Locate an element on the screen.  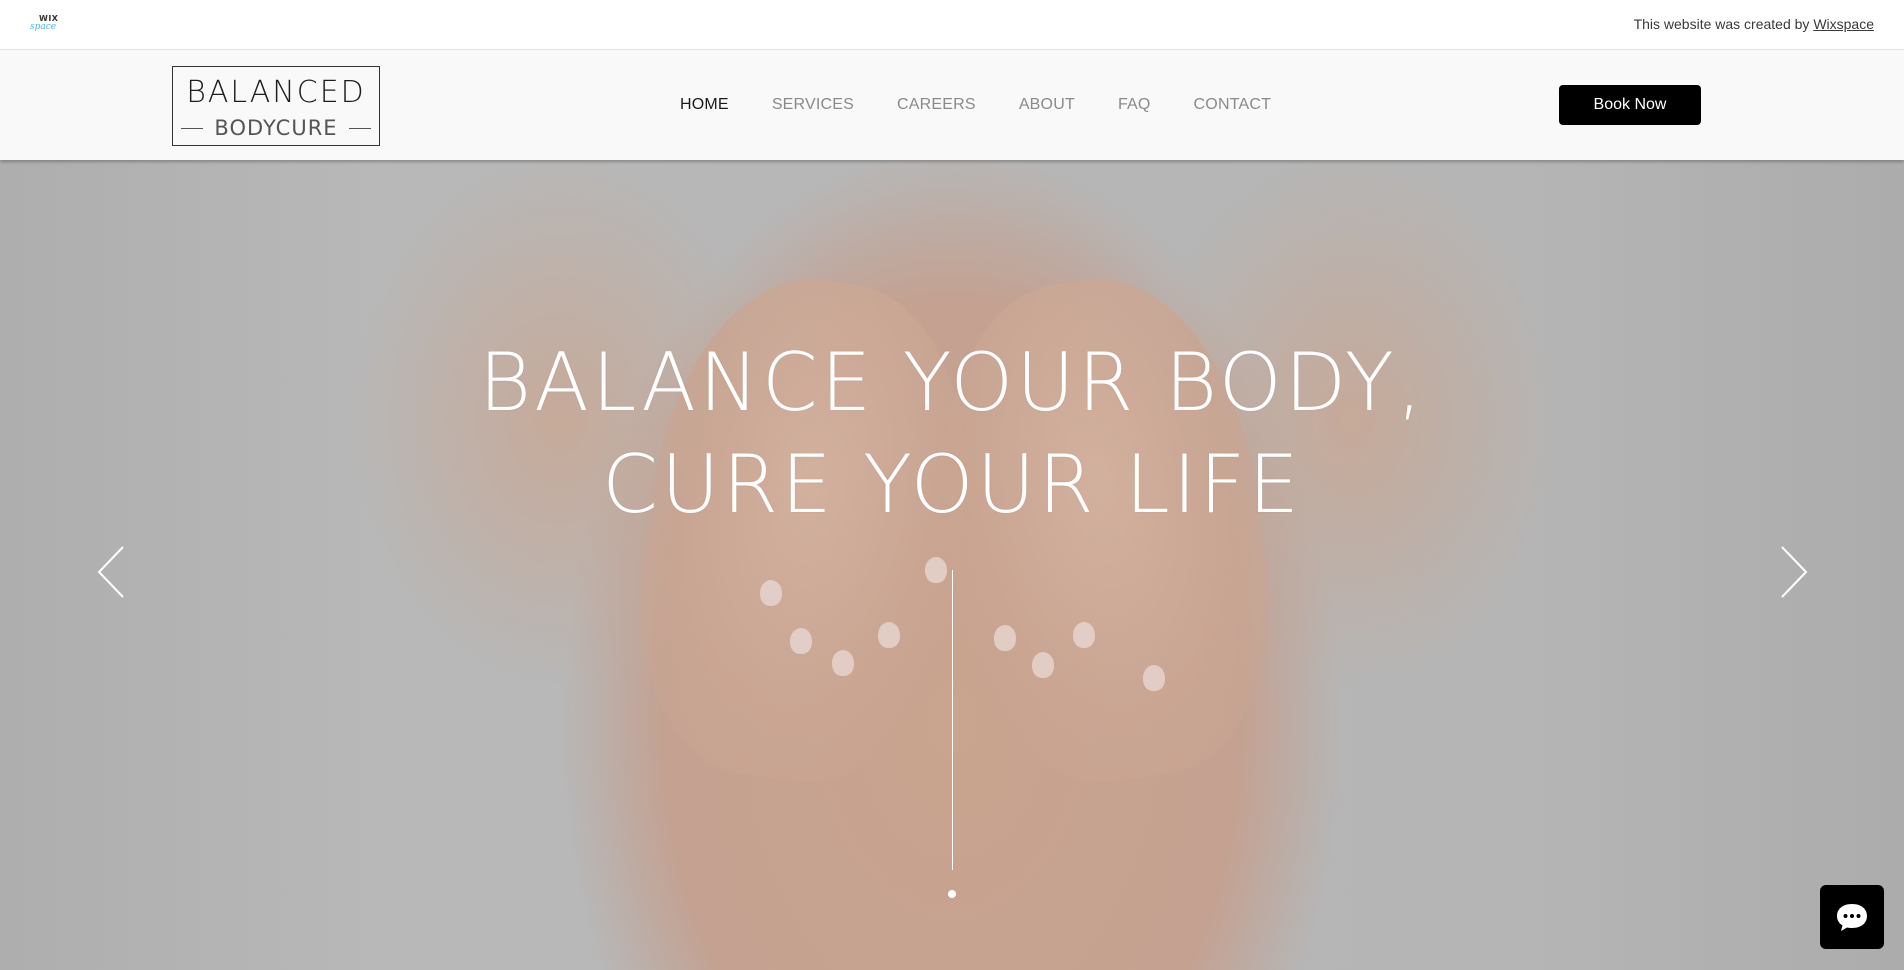
created-by-label: This website was created by is located at coordinates (1721, 24).